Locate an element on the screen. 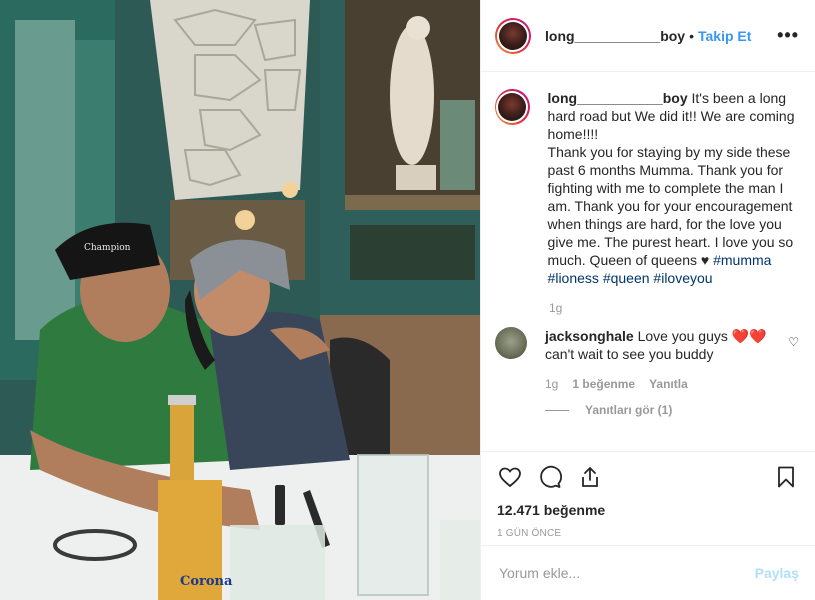 The image size is (815, 600). likes-count: 12.471 beğenme is located at coordinates (648, 510).